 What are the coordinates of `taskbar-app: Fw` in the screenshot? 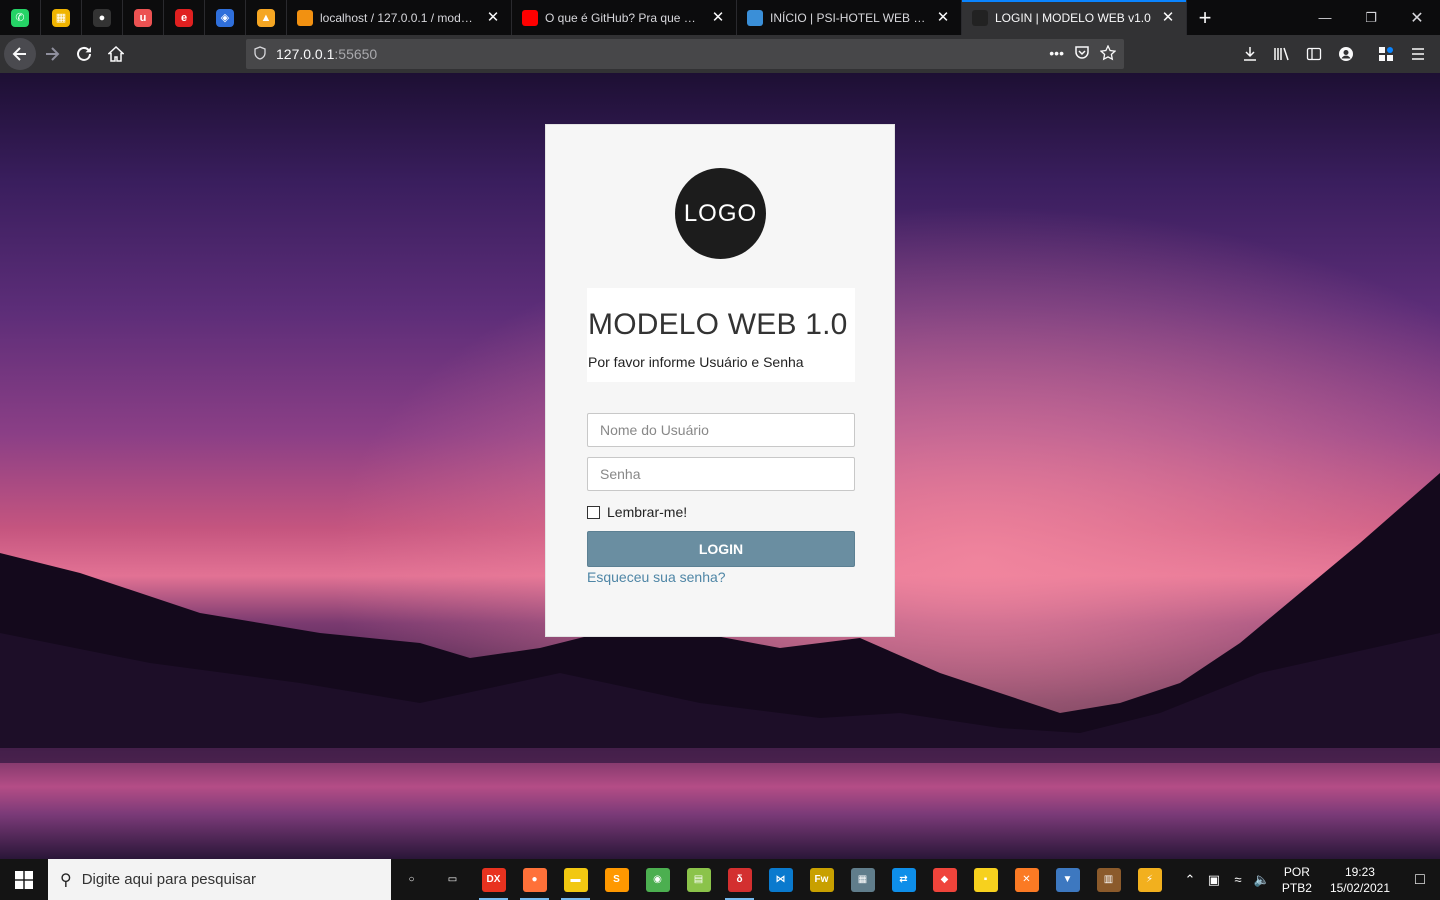 It's located at (821, 879).